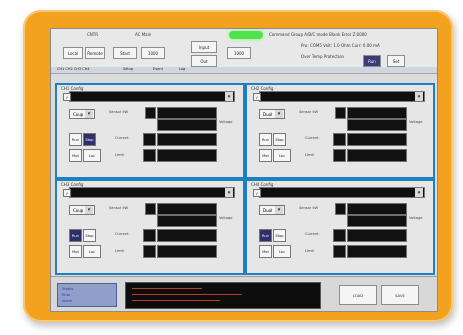 The width and height of the screenshot is (463, 335). What do you see at coordinates (377, 235) in the screenshot?
I see `current-value` at bounding box center [377, 235].